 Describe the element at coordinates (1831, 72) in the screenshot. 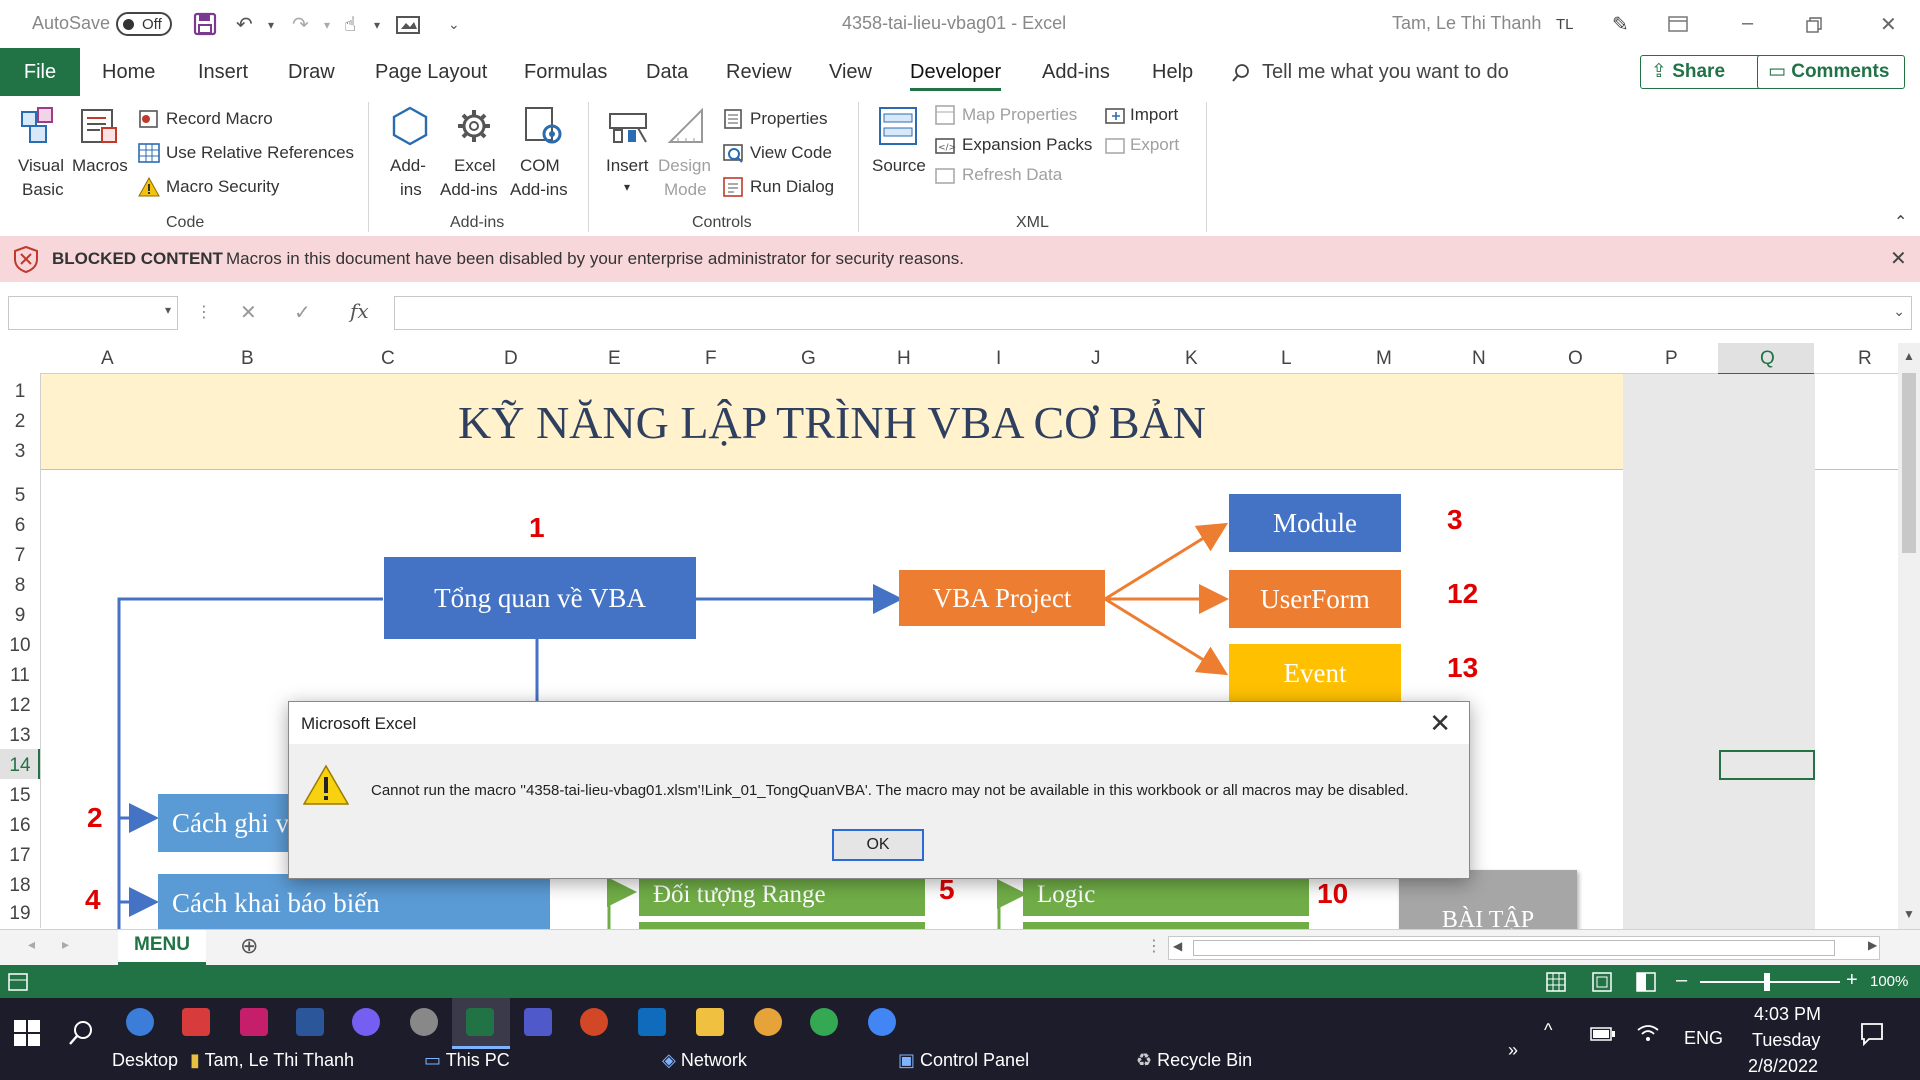

I see `comments-button: ▭ Comments` at that location.